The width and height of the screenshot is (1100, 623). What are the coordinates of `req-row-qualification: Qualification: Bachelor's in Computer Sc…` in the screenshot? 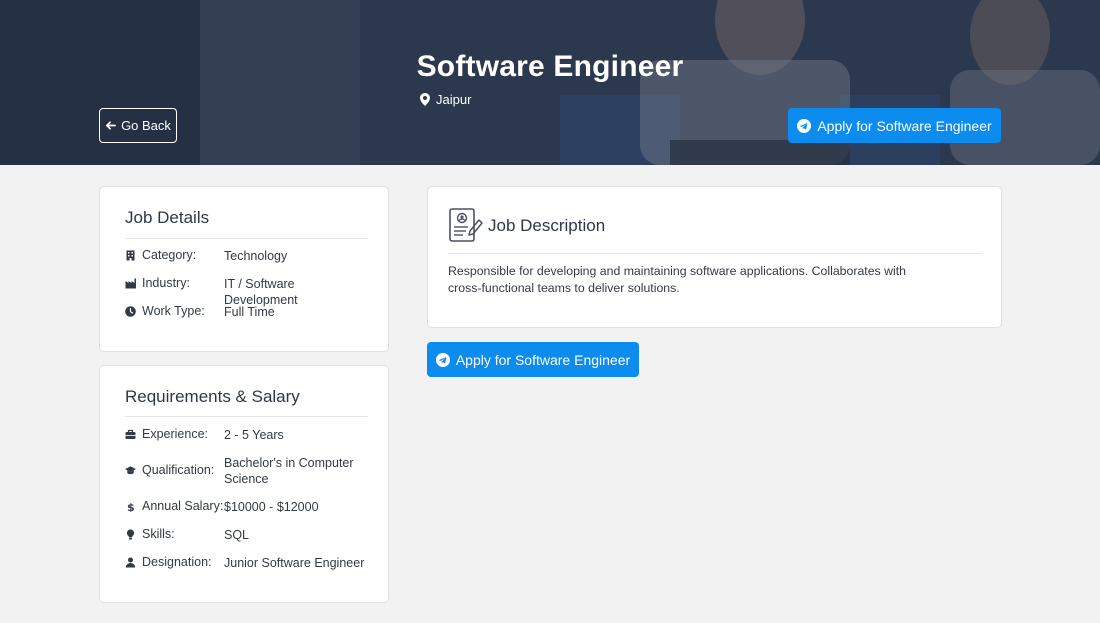 It's located at (247, 471).